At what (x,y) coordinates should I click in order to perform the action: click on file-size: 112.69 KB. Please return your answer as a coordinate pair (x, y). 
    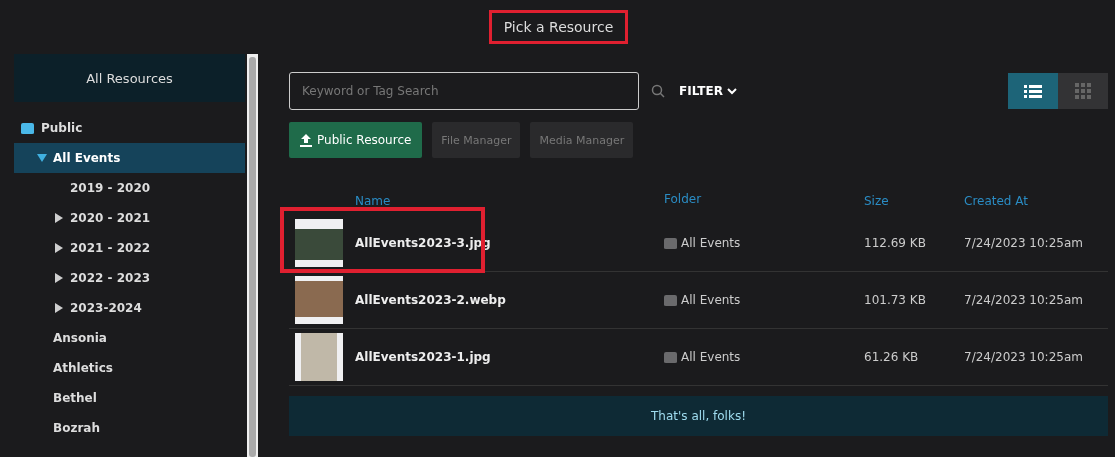
    Looking at the image, I should click on (895, 243).